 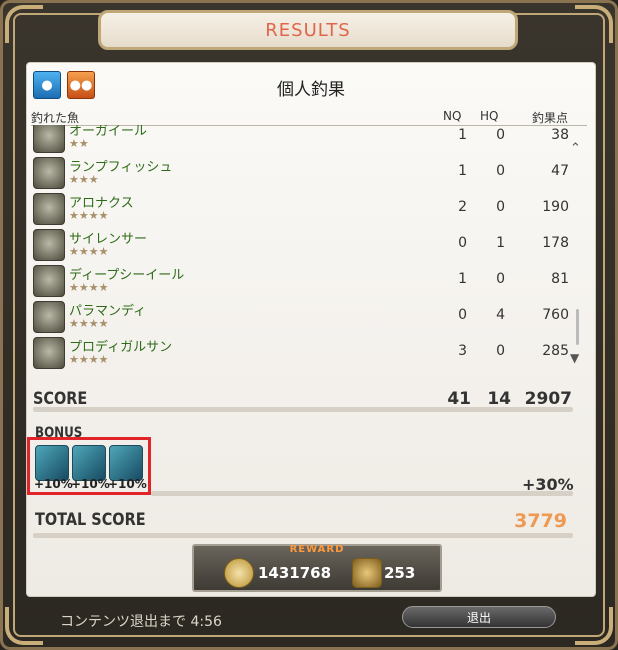 What do you see at coordinates (560, 171) in the screenshot?
I see `fish-score: 47` at bounding box center [560, 171].